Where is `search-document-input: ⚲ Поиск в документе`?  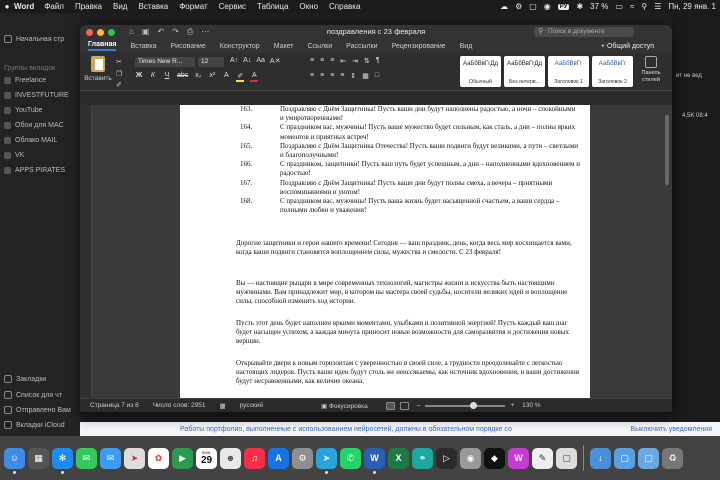 search-document-input: ⚲ Поиск в документе is located at coordinates (584, 32).